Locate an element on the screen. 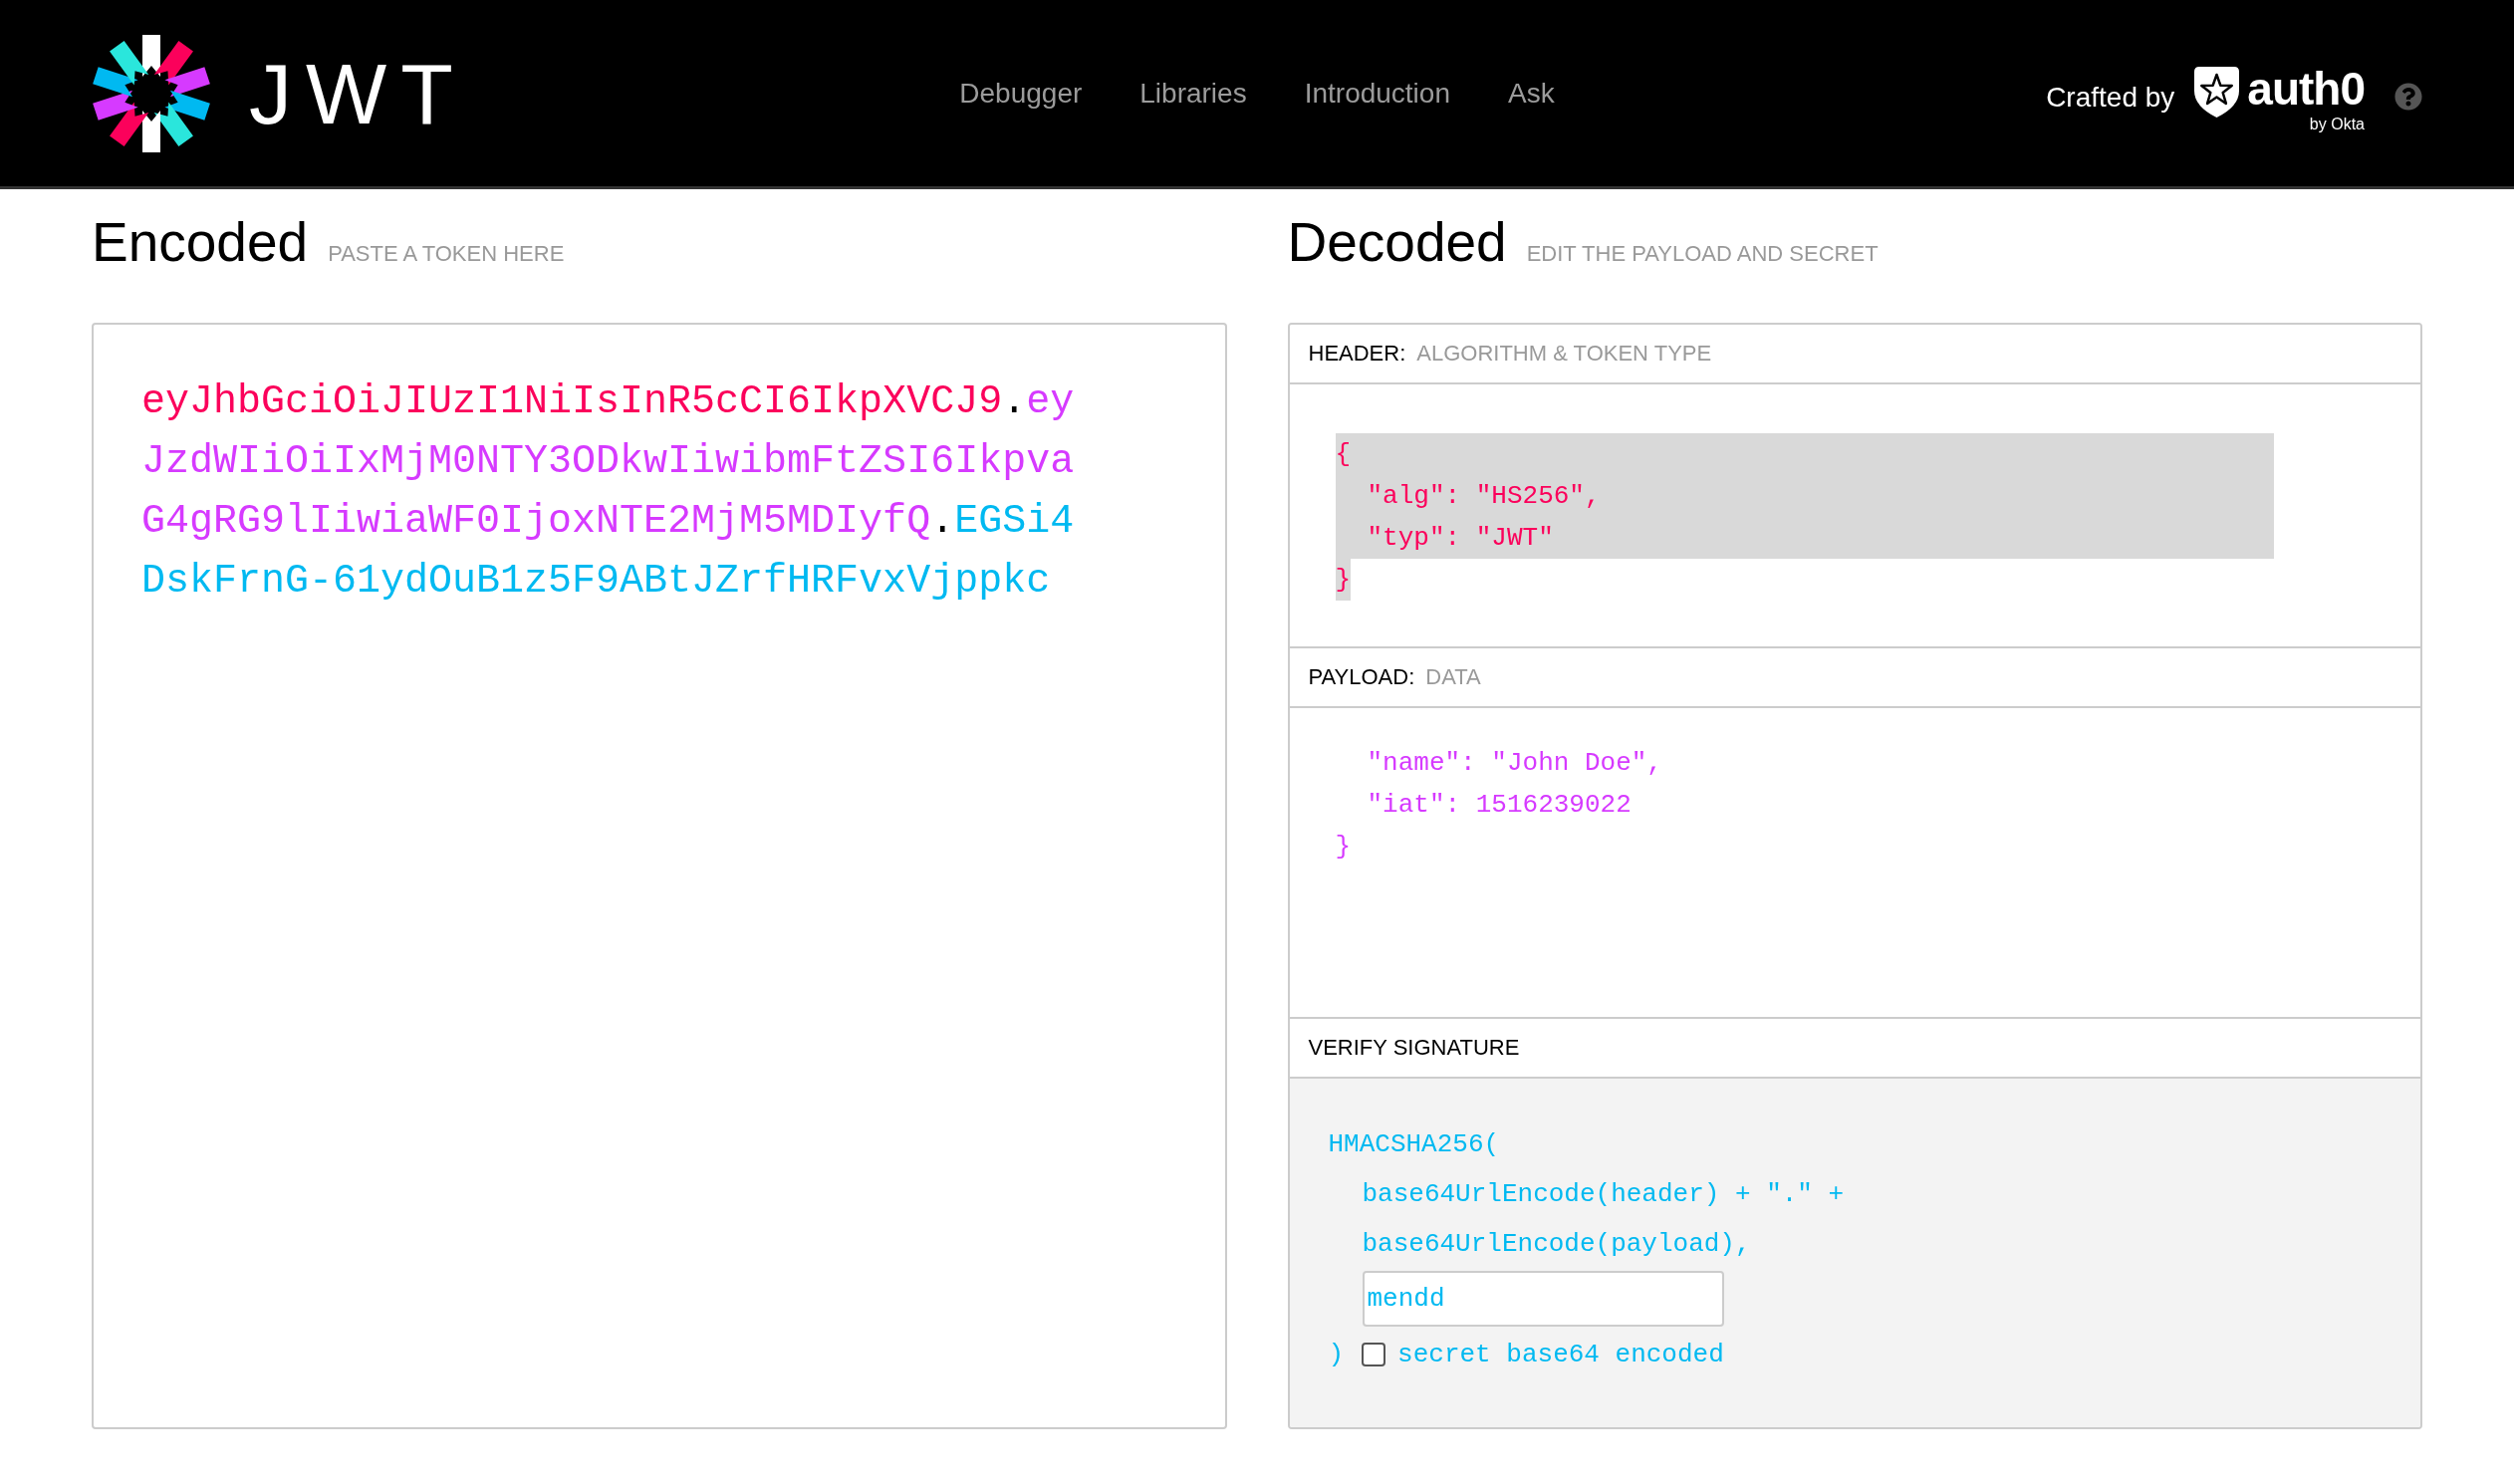 The image size is (2514, 1484). code-line: base64UrlEncode(payload), is located at coordinates (1556, 1244).